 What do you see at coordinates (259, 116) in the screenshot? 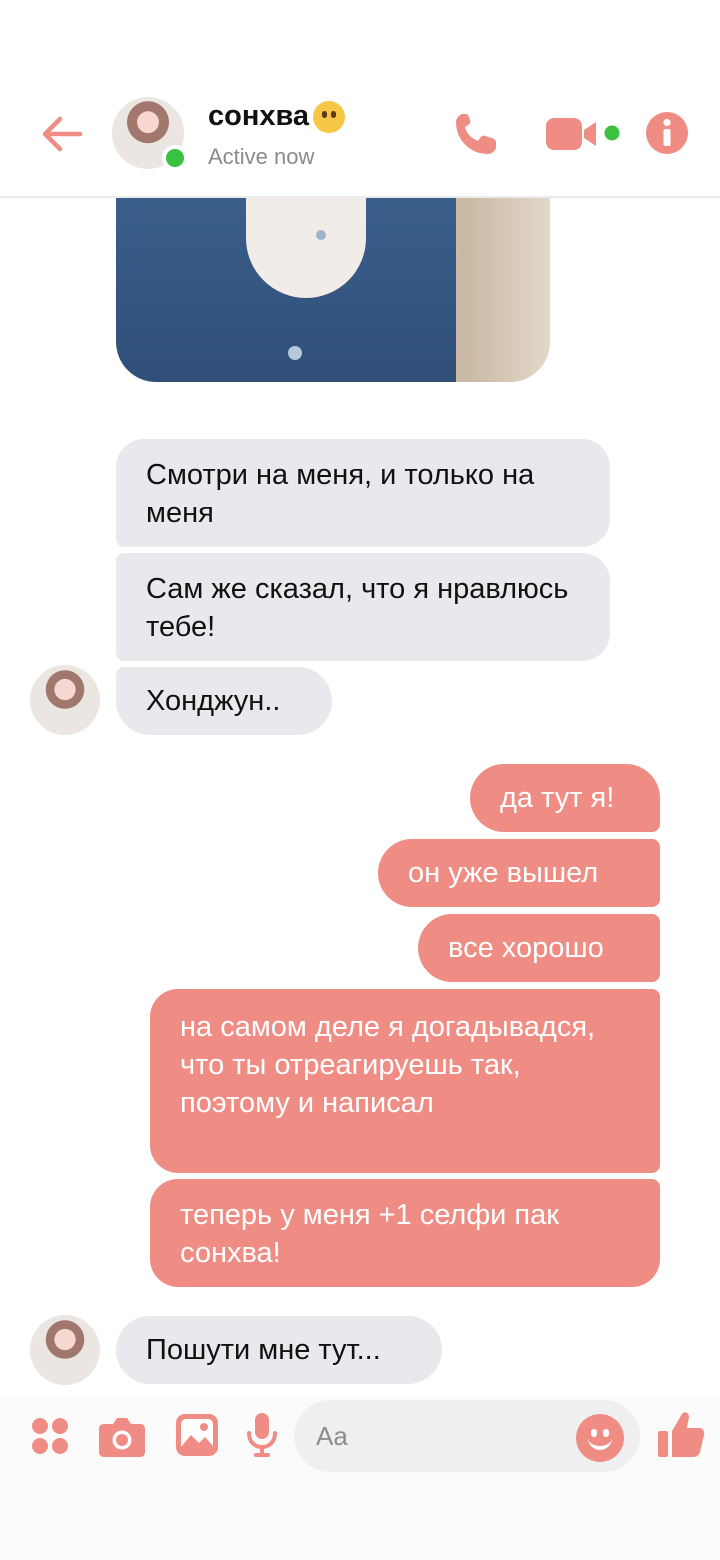
I see `contact-name-text: сонхва` at bounding box center [259, 116].